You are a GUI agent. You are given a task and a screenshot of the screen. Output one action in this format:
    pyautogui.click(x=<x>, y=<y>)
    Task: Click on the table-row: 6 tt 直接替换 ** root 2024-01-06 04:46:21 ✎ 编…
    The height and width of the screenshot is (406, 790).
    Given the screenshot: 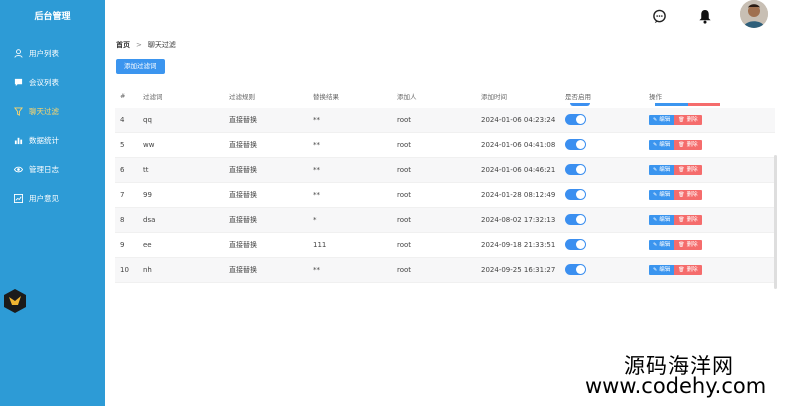 What is the action you would take?
    pyautogui.click(x=445, y=170)
    